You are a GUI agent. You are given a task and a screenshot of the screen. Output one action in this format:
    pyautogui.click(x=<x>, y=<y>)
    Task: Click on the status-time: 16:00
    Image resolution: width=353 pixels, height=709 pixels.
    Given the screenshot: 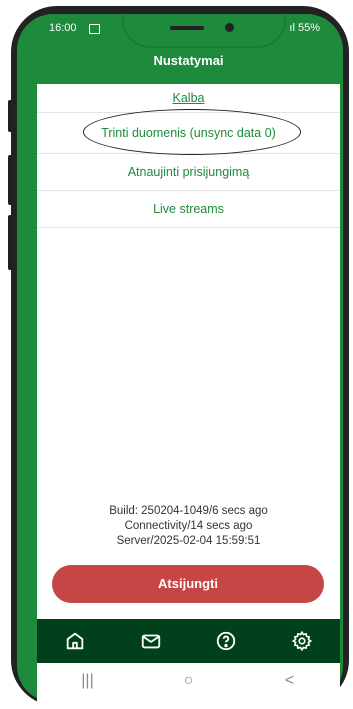 What is the action you would take?
    pyautogui.click(x=63, y=28)
    